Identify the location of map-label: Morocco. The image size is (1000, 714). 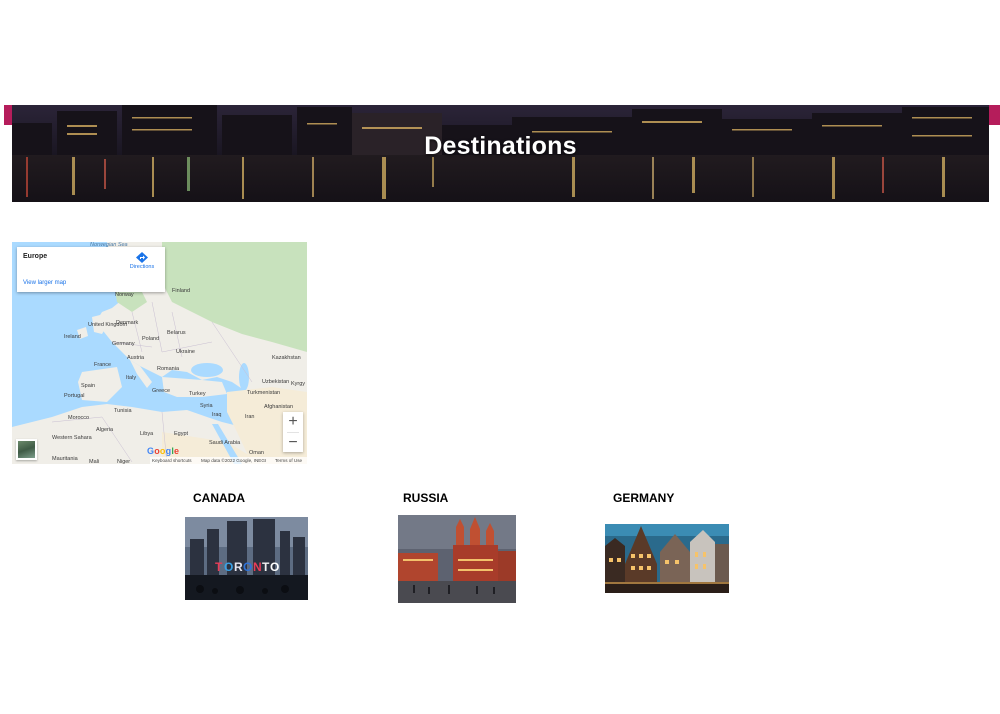
(79, 418).